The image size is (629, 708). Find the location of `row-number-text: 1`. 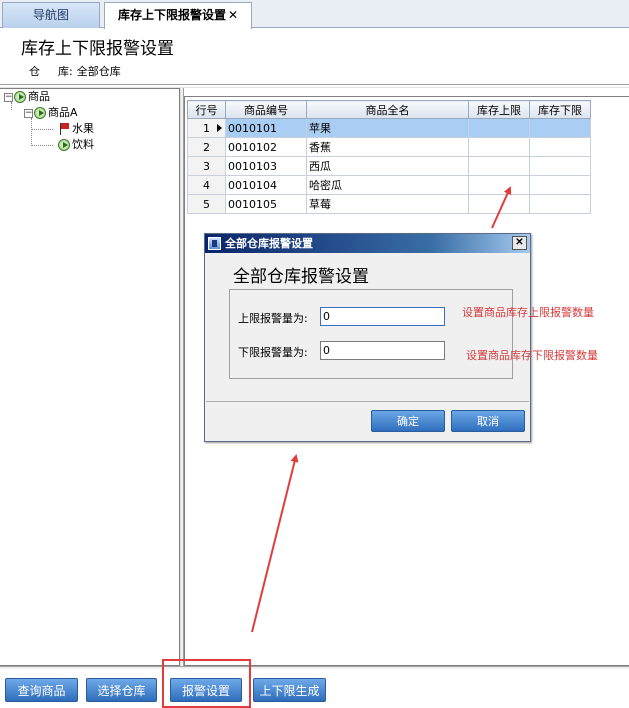

row-number-text: 1 is located at coordinates (206, 128).